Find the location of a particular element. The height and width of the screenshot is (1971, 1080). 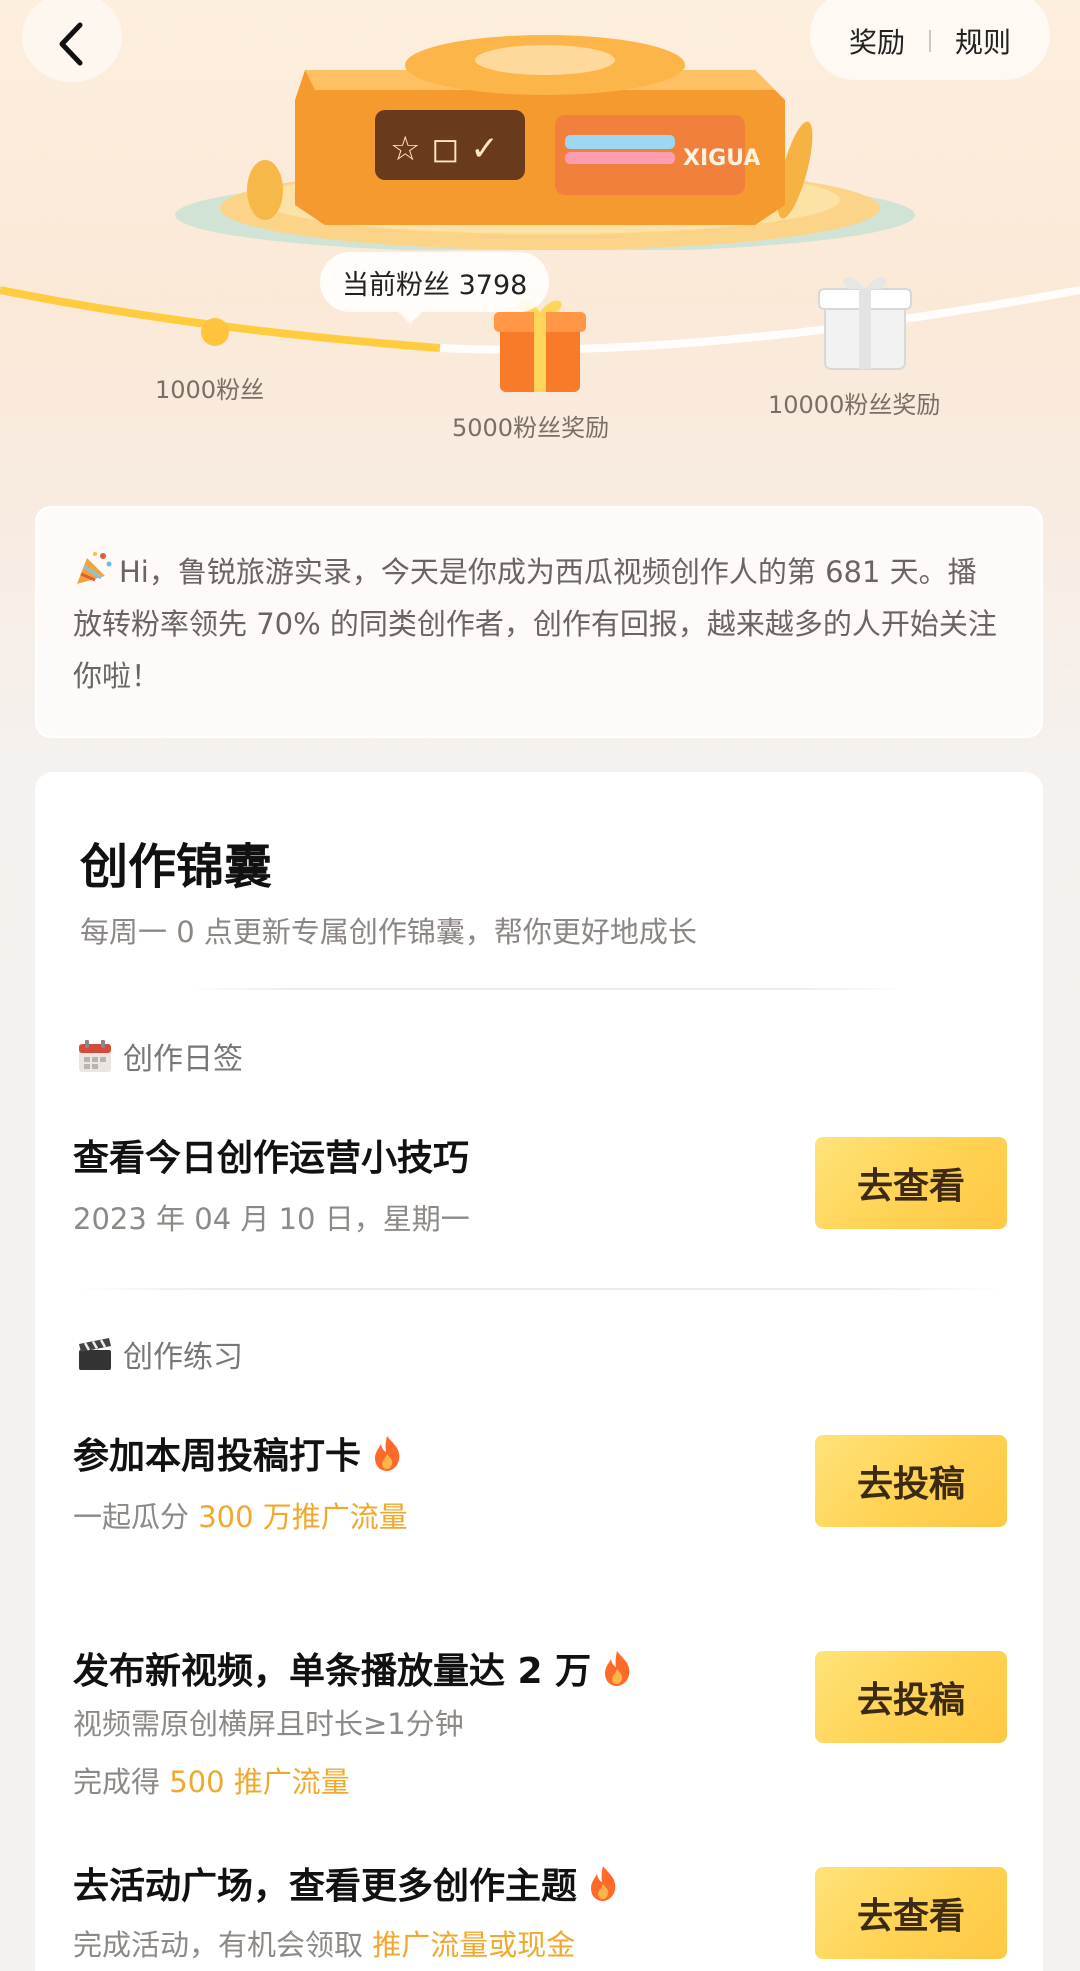

practice-task-title-1-text: 参加本周投稿打卡 is located at coordinates (217, 1456).